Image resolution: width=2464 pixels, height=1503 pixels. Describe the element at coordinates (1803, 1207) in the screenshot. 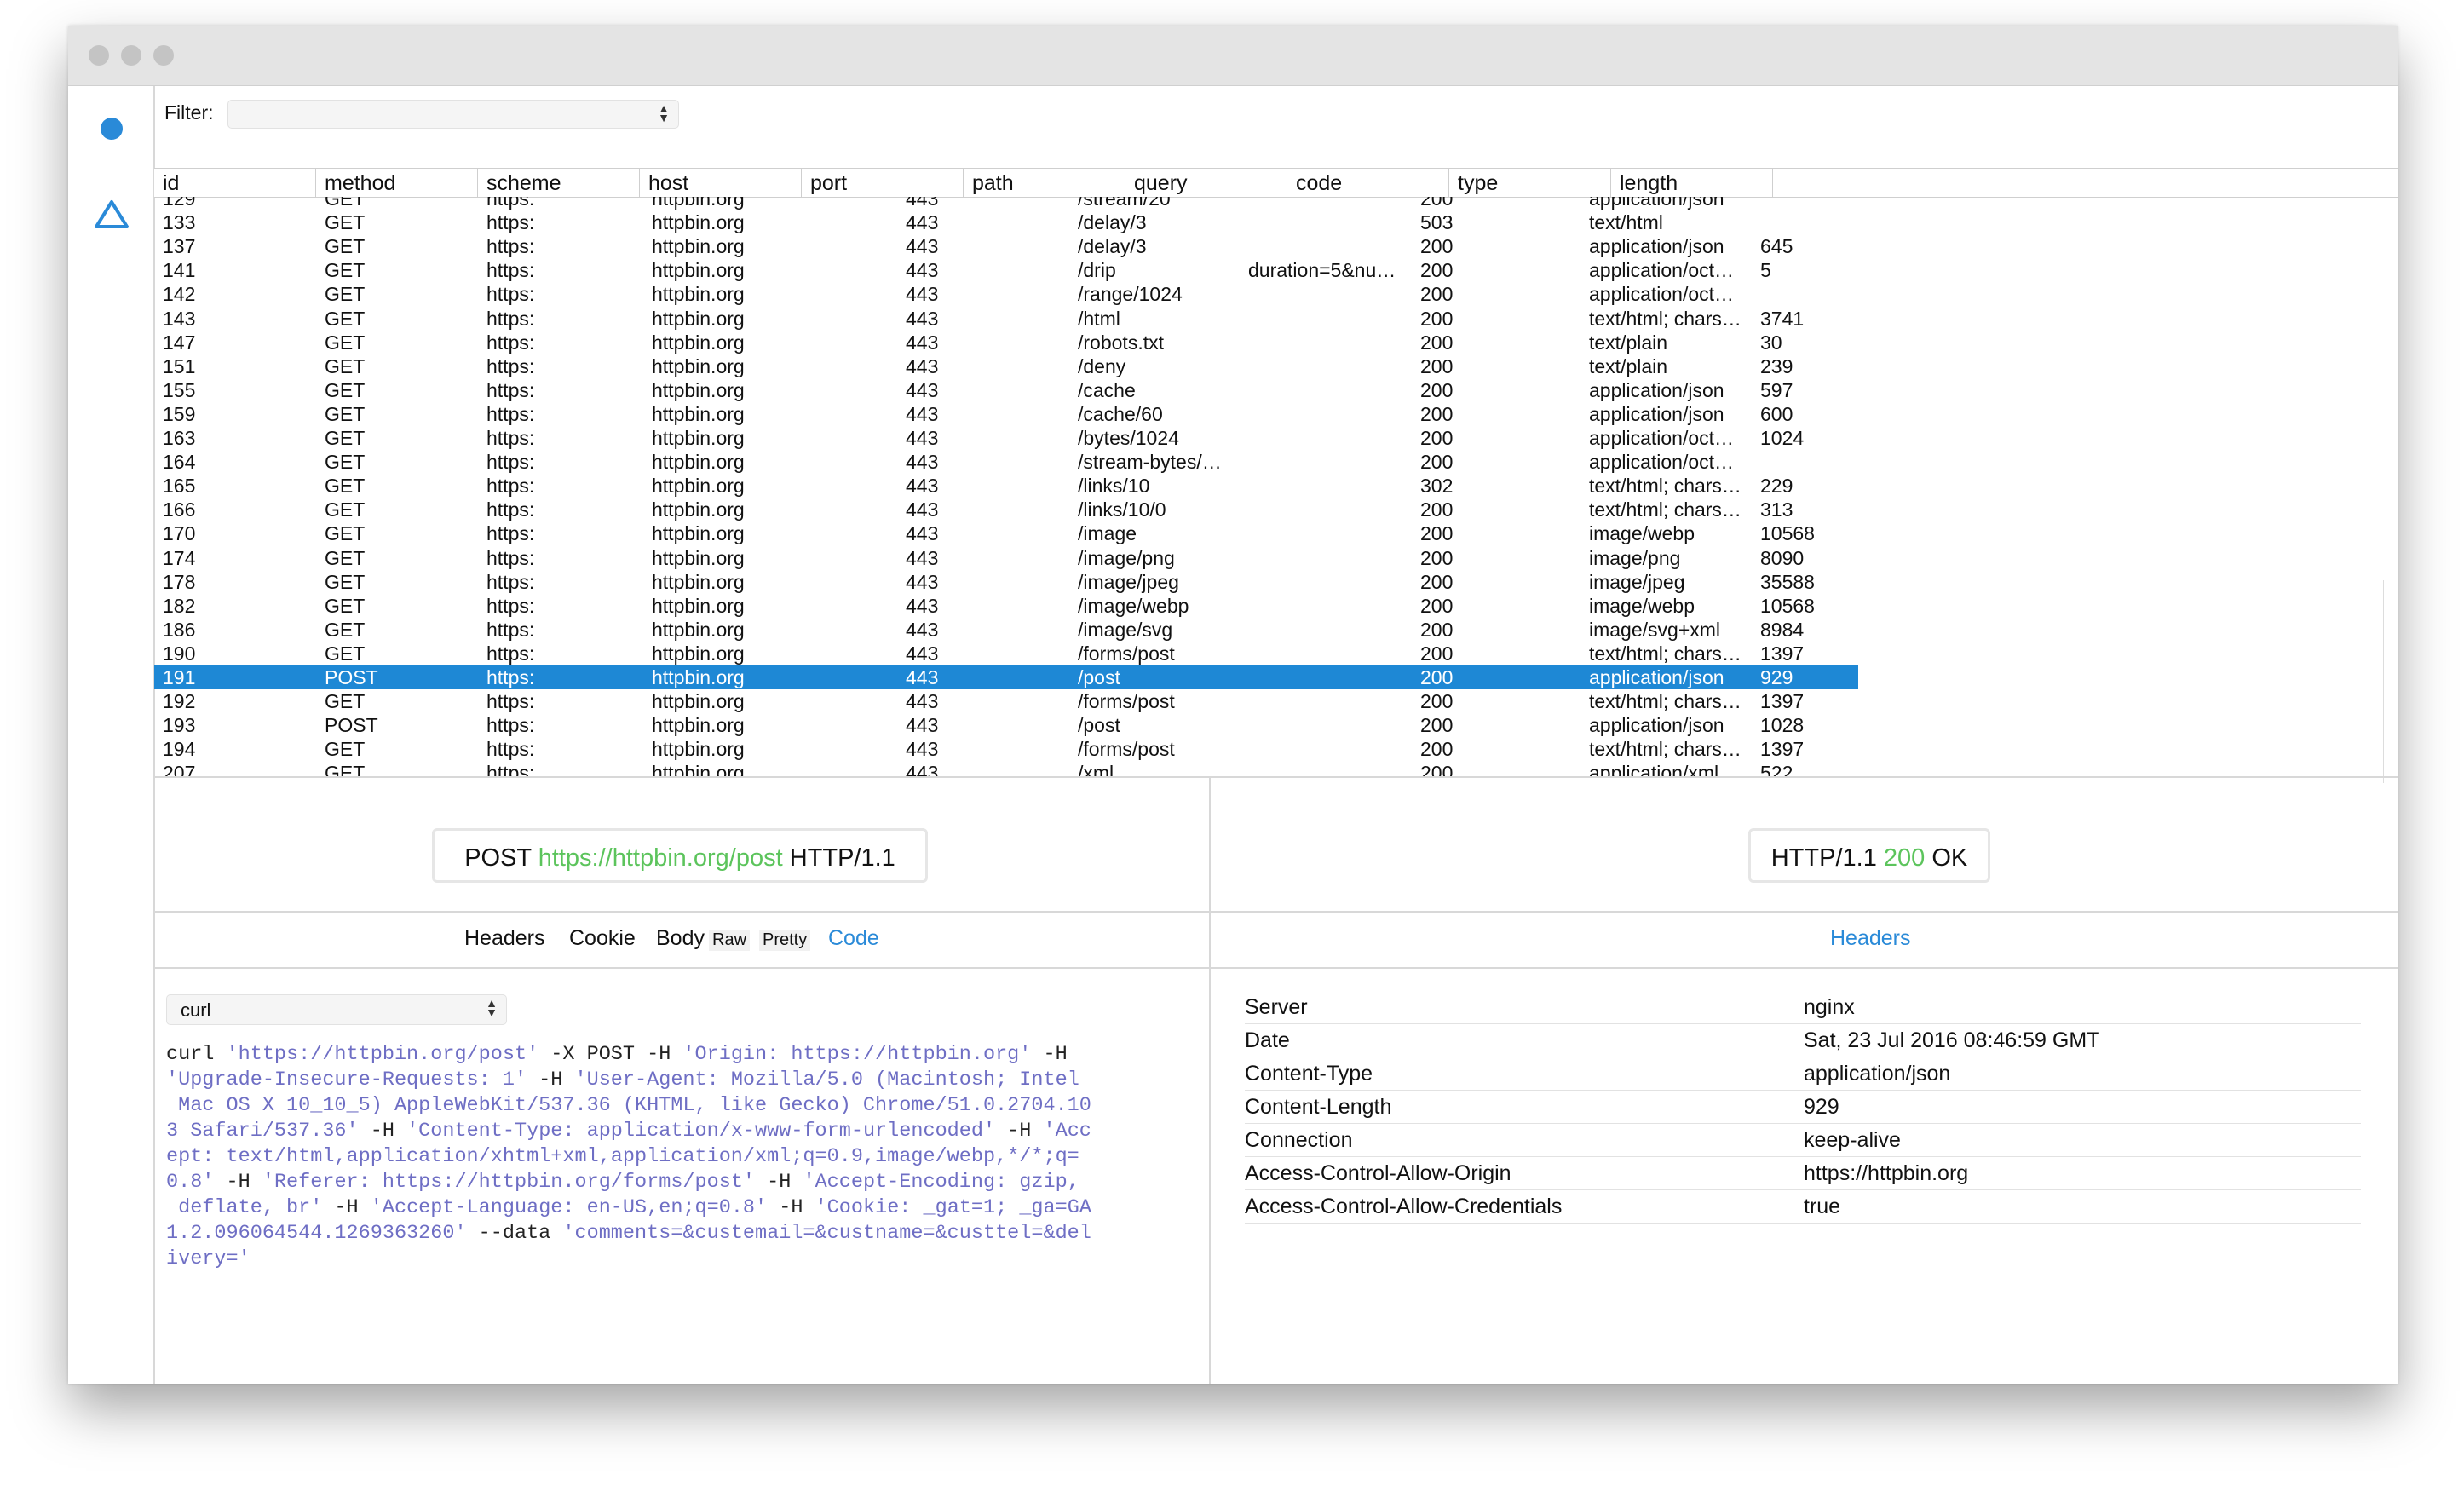

I see `header-row: Access-Control-Allow-Credentials true` at that location.